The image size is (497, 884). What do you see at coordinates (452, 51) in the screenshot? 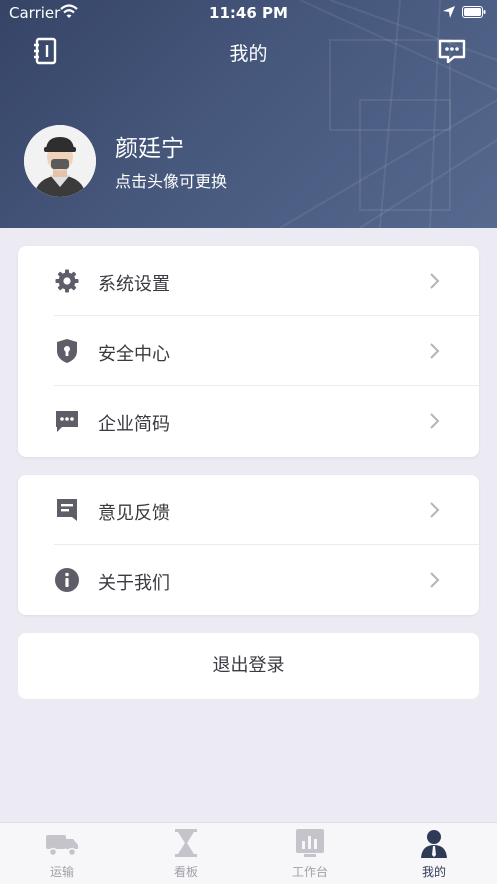
I see `message-icon` at bounding box center [452, 51].